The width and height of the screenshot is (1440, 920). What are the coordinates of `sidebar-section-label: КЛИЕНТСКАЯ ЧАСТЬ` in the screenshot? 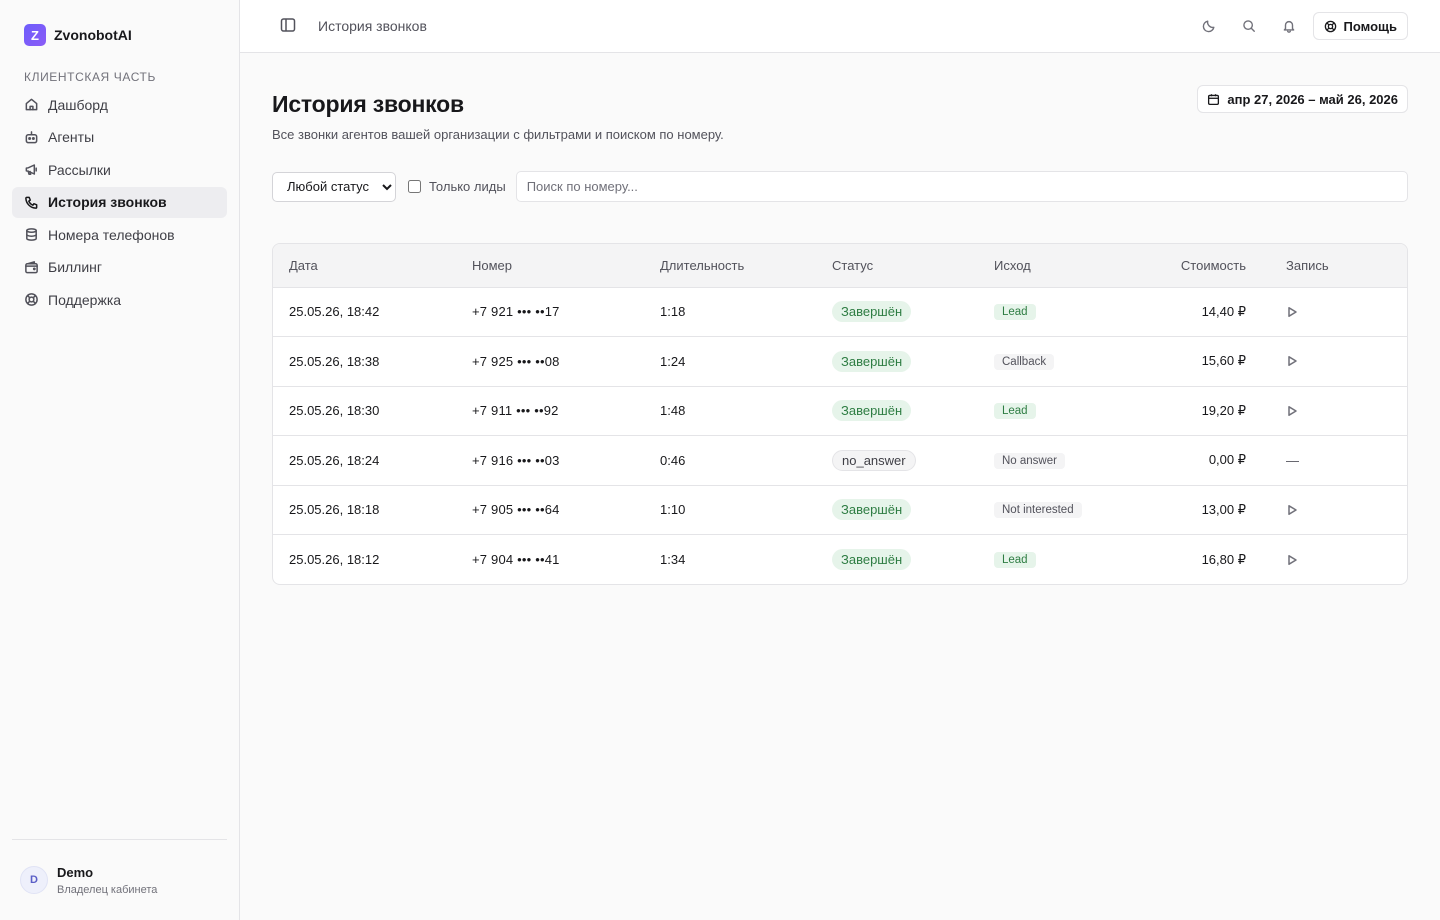 It's located at (90, 77).